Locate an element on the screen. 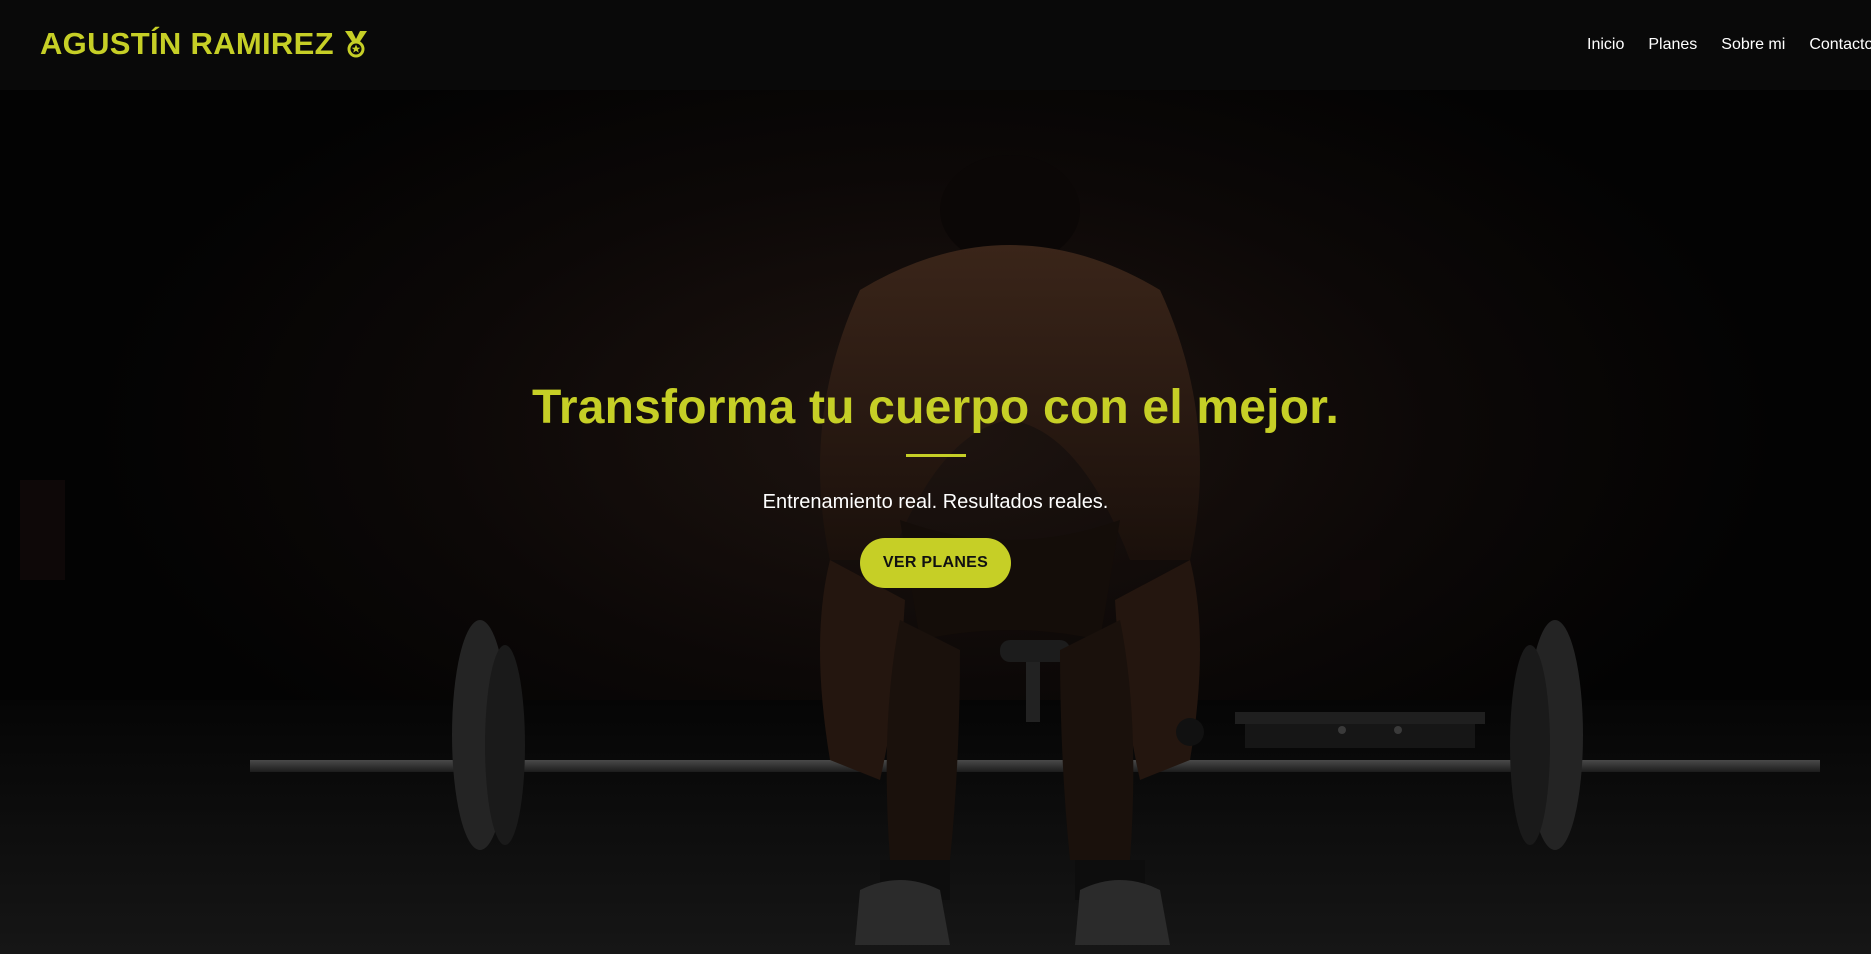  main-nav: Inicio Planes Sobre mi Contacto is located at coordinates (1729, 45).